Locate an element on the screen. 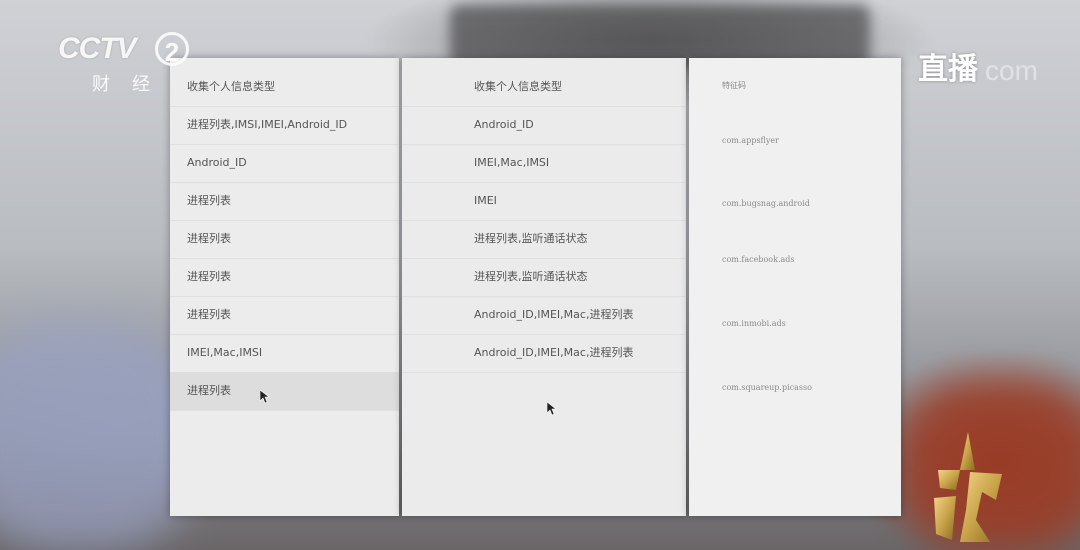 This screenshot has width=1080, height=550. middle-column-header: 收集个人信息类型 is located at coordinates (544, 87).